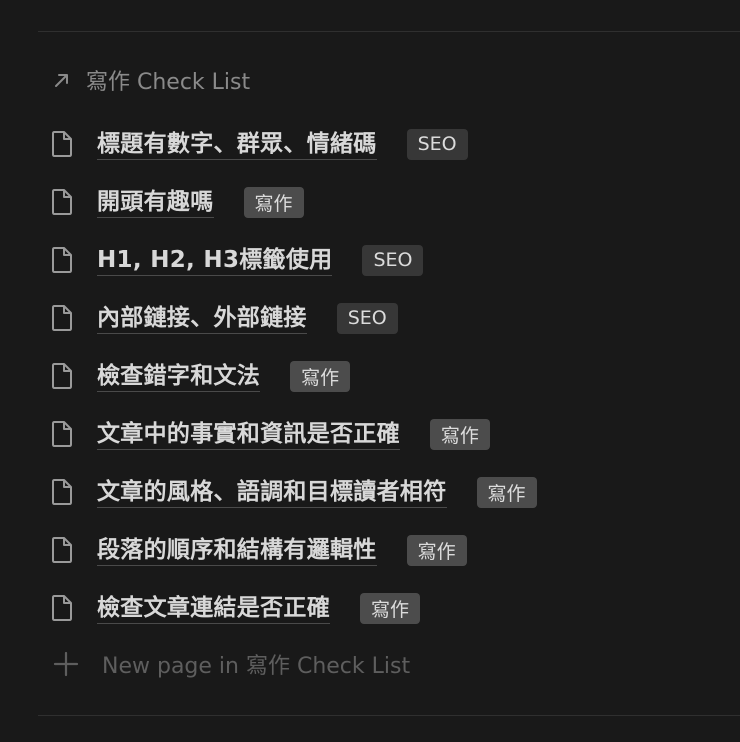 Image resolution: width=740 pixels, height=742 pixels. I want to click on page-title-link: 文章中的事實和資訊是否正確, so click(248, 434).